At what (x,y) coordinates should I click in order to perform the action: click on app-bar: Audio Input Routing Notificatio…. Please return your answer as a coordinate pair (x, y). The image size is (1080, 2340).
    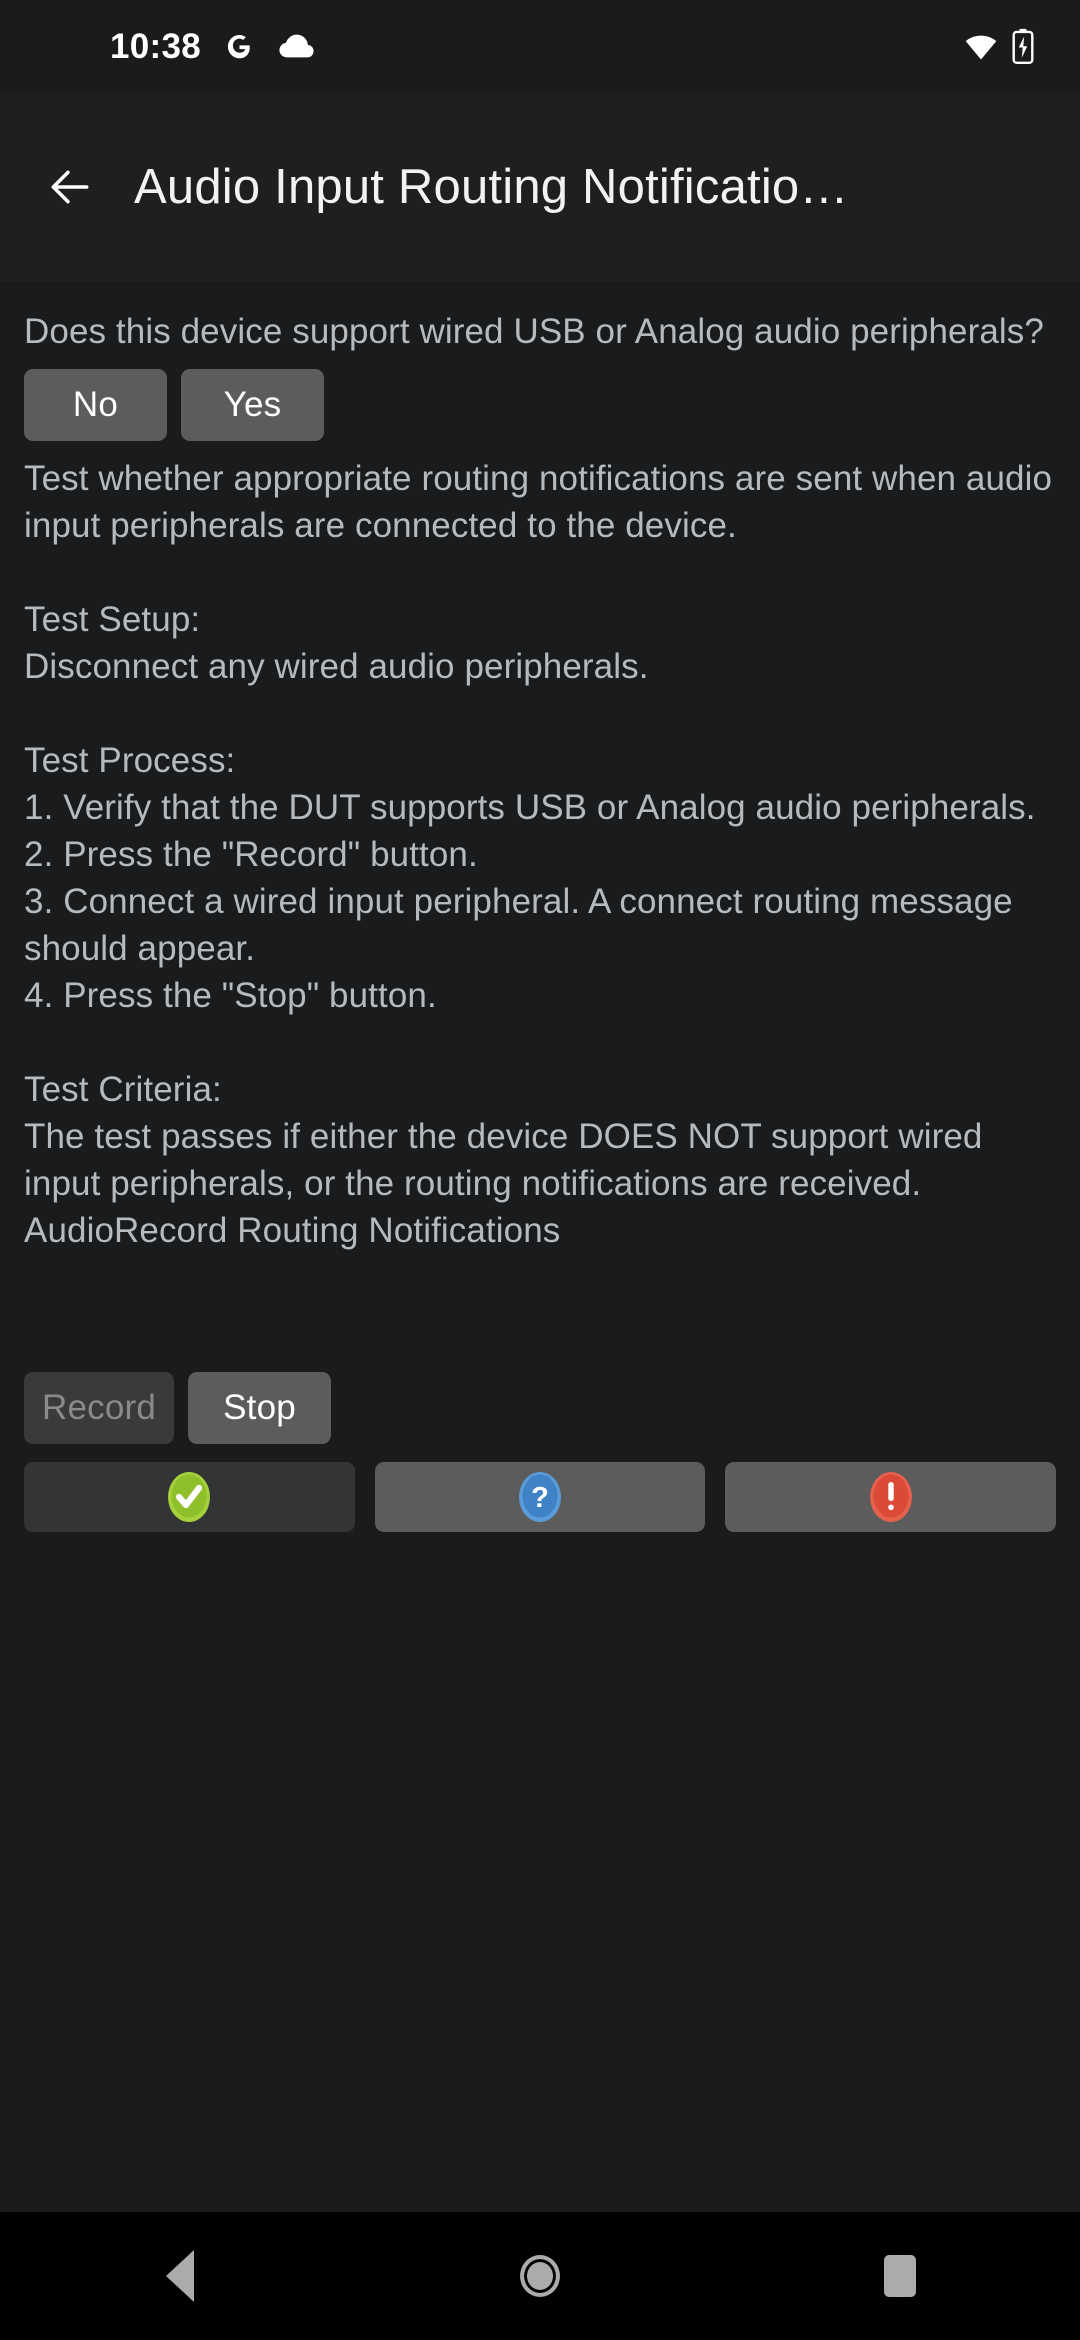
    Looking at the image, I should click on (540, 187).